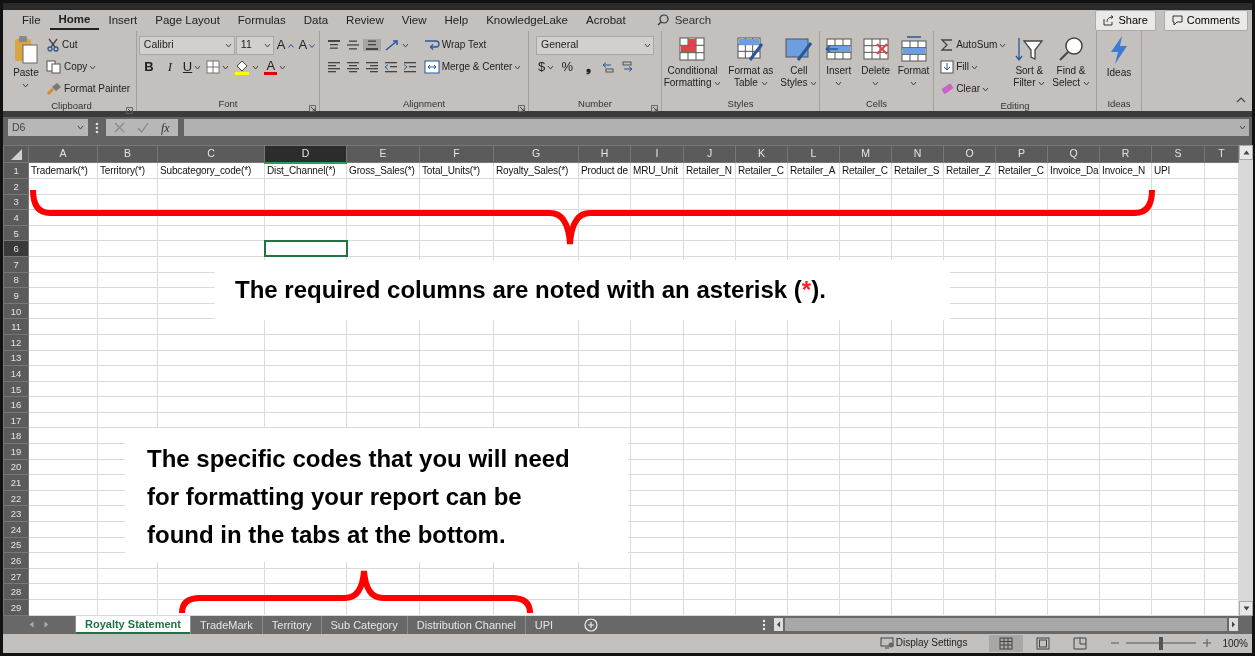 This screenshot has height=656, width=1255. Describe the element at coordinates (143, 128) in the screenshot. I see `checkmark-icon` at that location.